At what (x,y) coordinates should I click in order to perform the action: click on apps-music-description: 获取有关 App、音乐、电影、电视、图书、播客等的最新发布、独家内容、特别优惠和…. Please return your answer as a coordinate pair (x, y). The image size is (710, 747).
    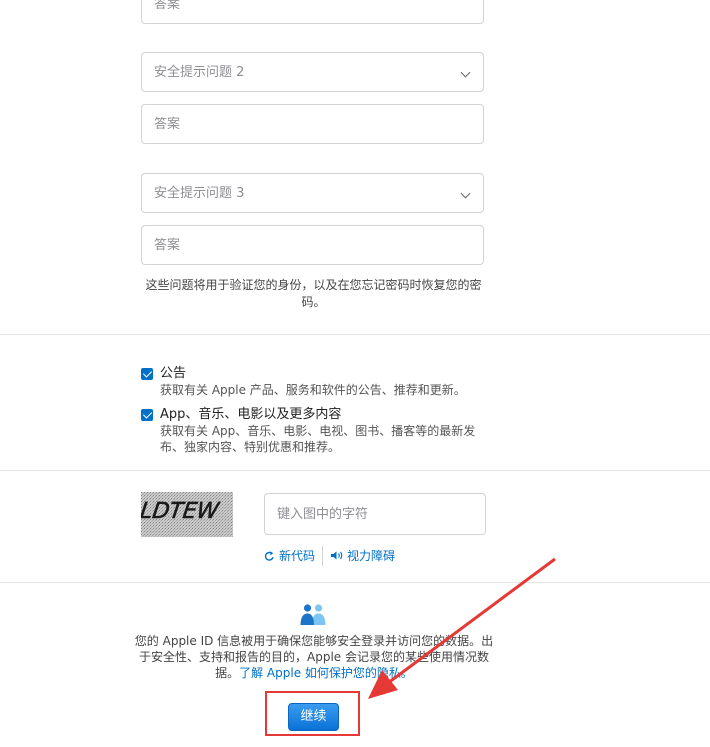
    Looking at the image, I should click on (318, 439).